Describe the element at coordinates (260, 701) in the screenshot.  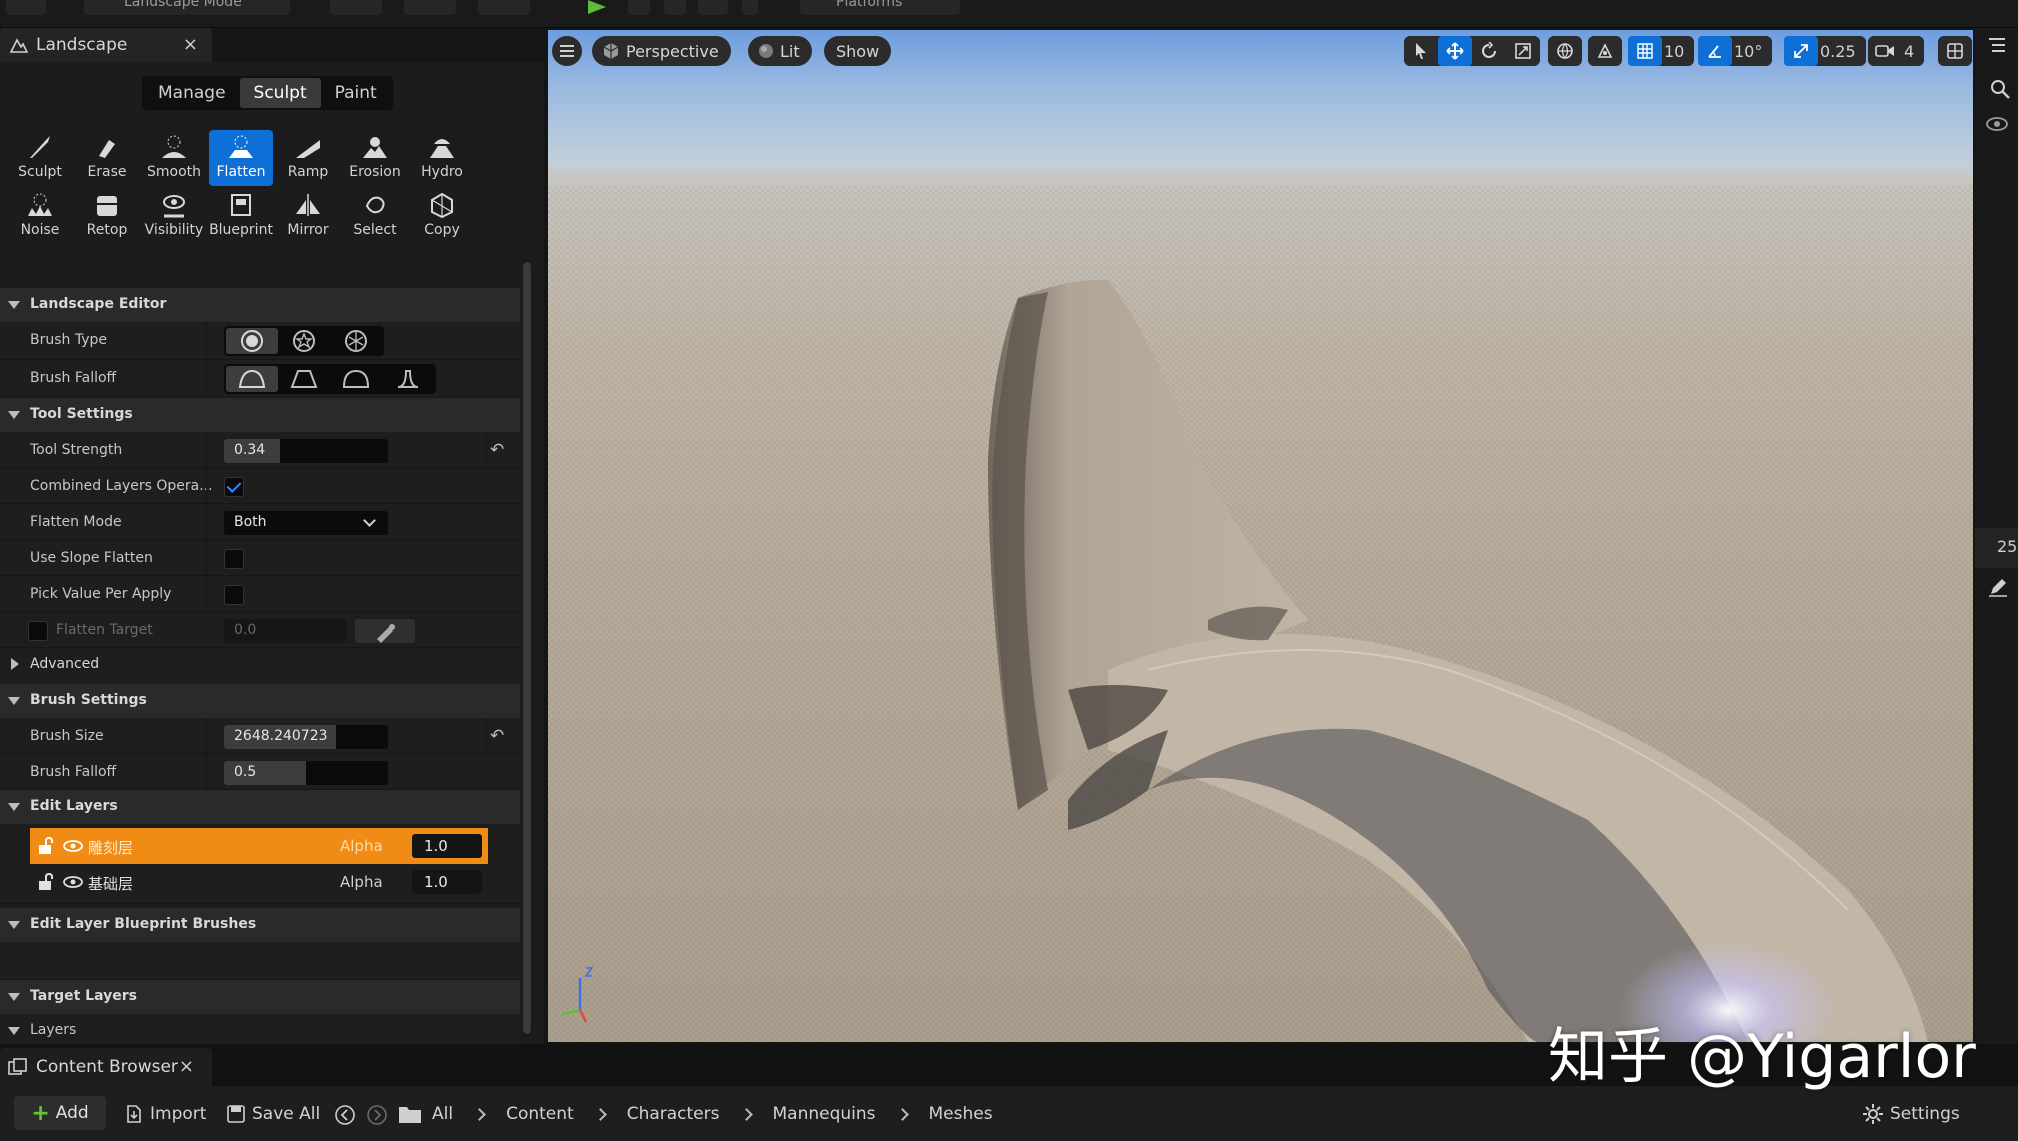
I see `section-brush-settings: Brush Settings` at that location.